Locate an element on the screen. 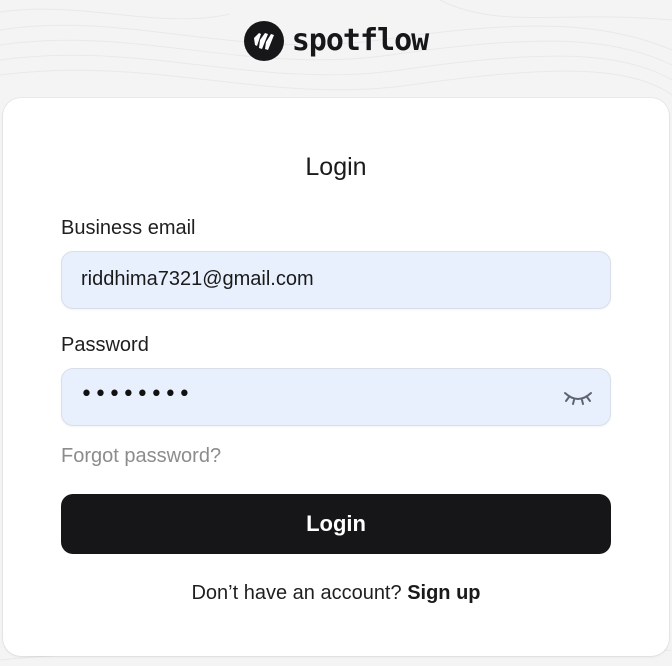  eye-closed-icon is located at coordinates (578, 397).